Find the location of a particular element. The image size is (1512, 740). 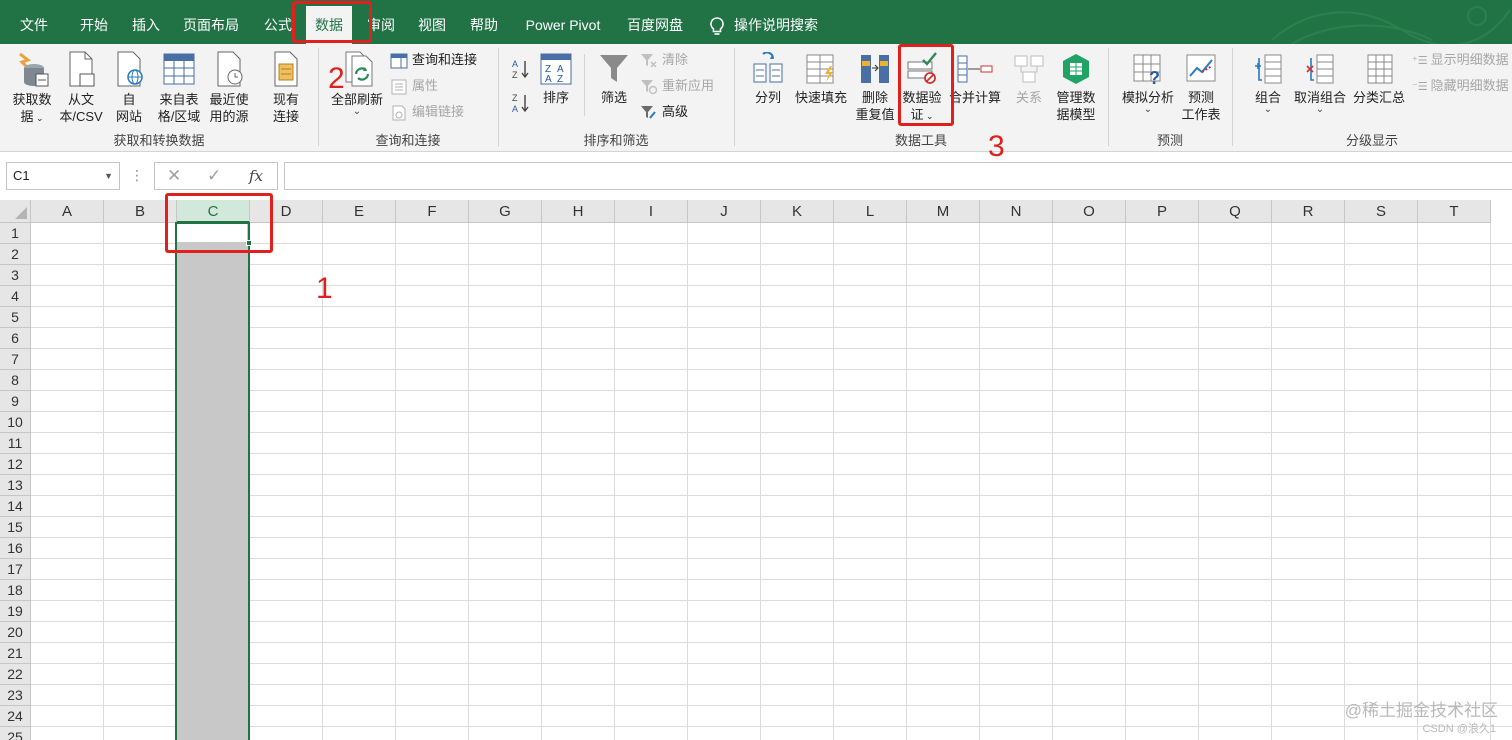

column-header-p: P is located at coordinates (1162, 211).